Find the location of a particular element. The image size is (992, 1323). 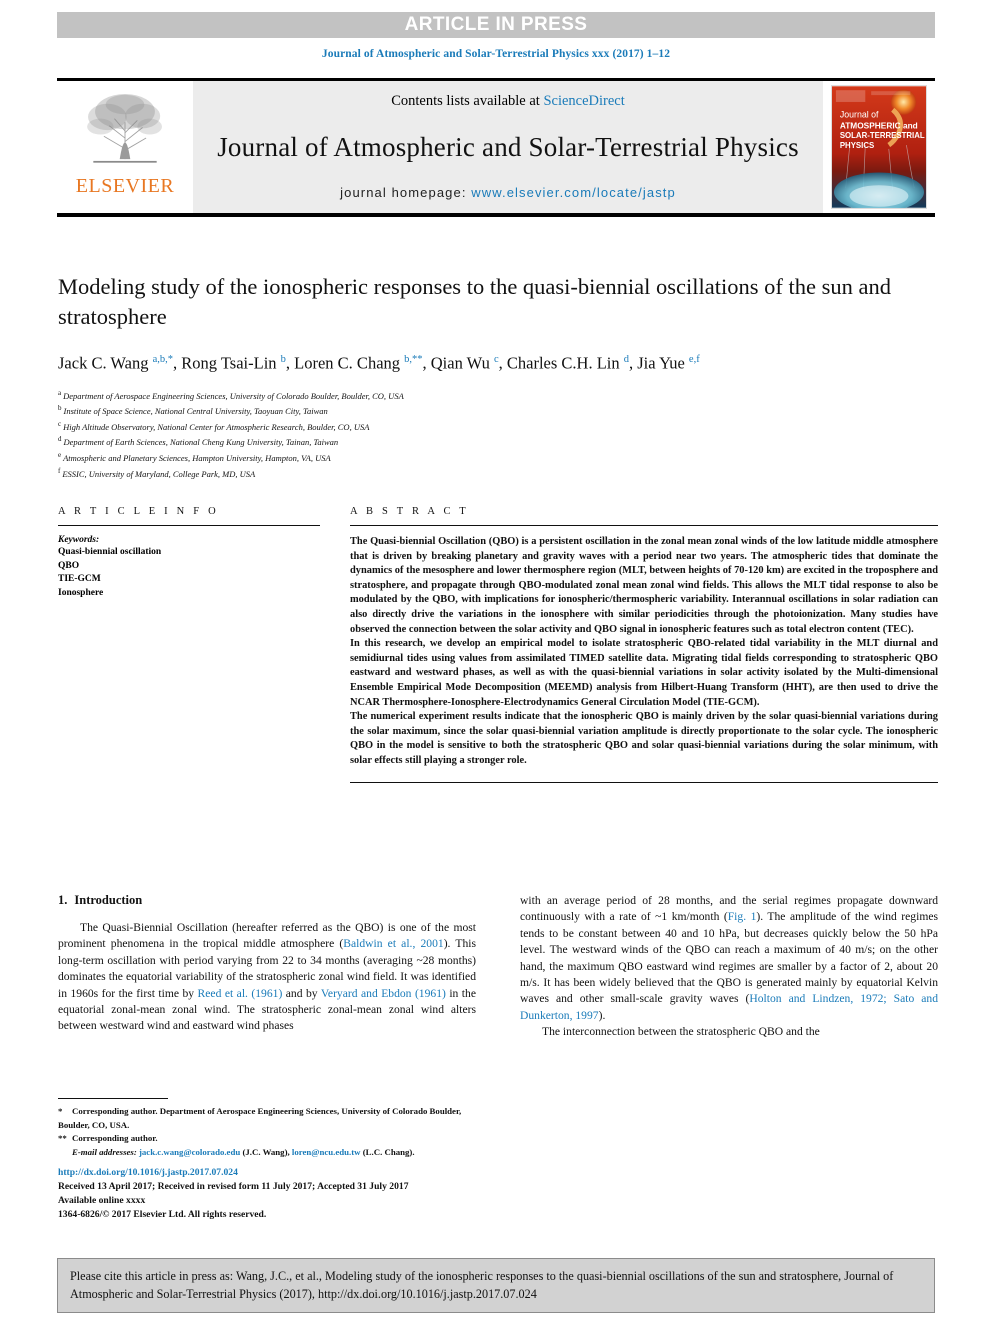

email-link-2: loren@ncu.edu.tw is located at coordinates (326, 1152).